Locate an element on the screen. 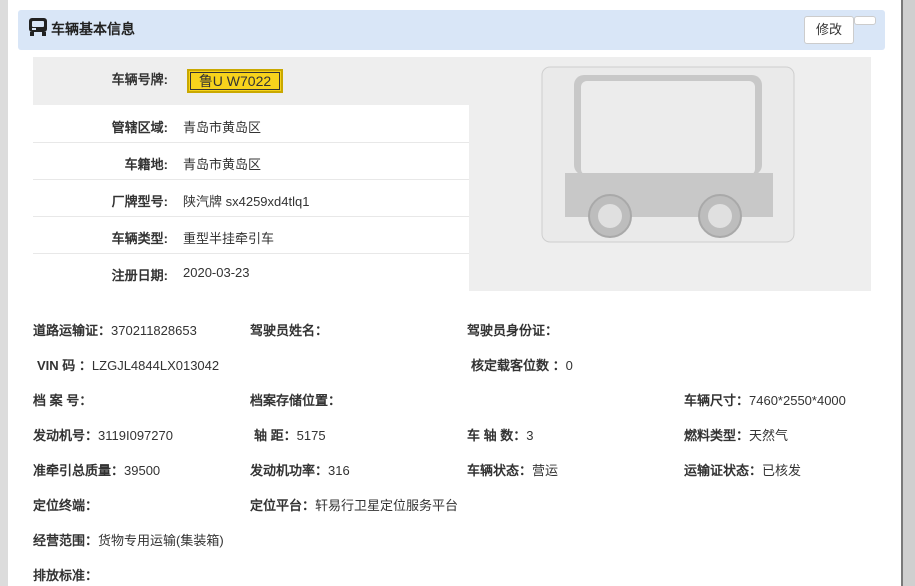  detail-vin: VIN 码 ：LZGJL4844LX013042 is located at coordinates (128, 364).